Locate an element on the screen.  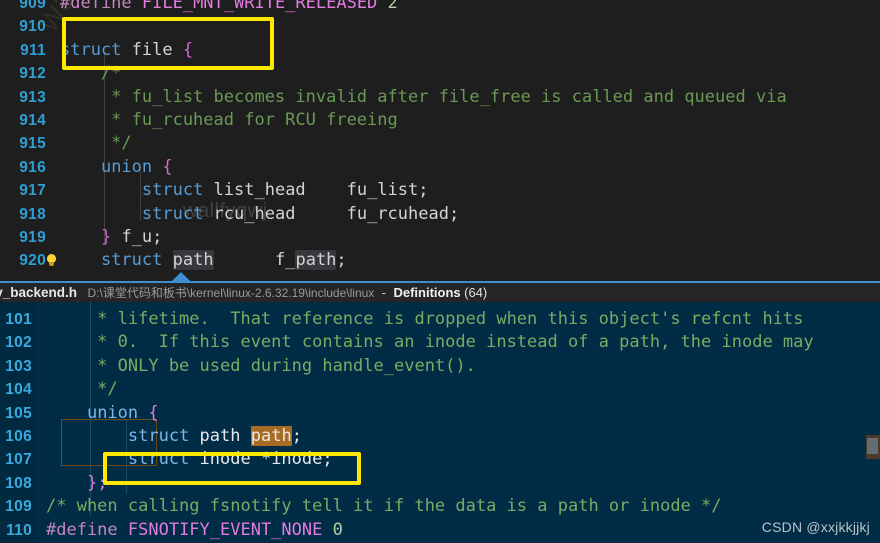
code-line: 912 /* is located at coordinates (440, 73).